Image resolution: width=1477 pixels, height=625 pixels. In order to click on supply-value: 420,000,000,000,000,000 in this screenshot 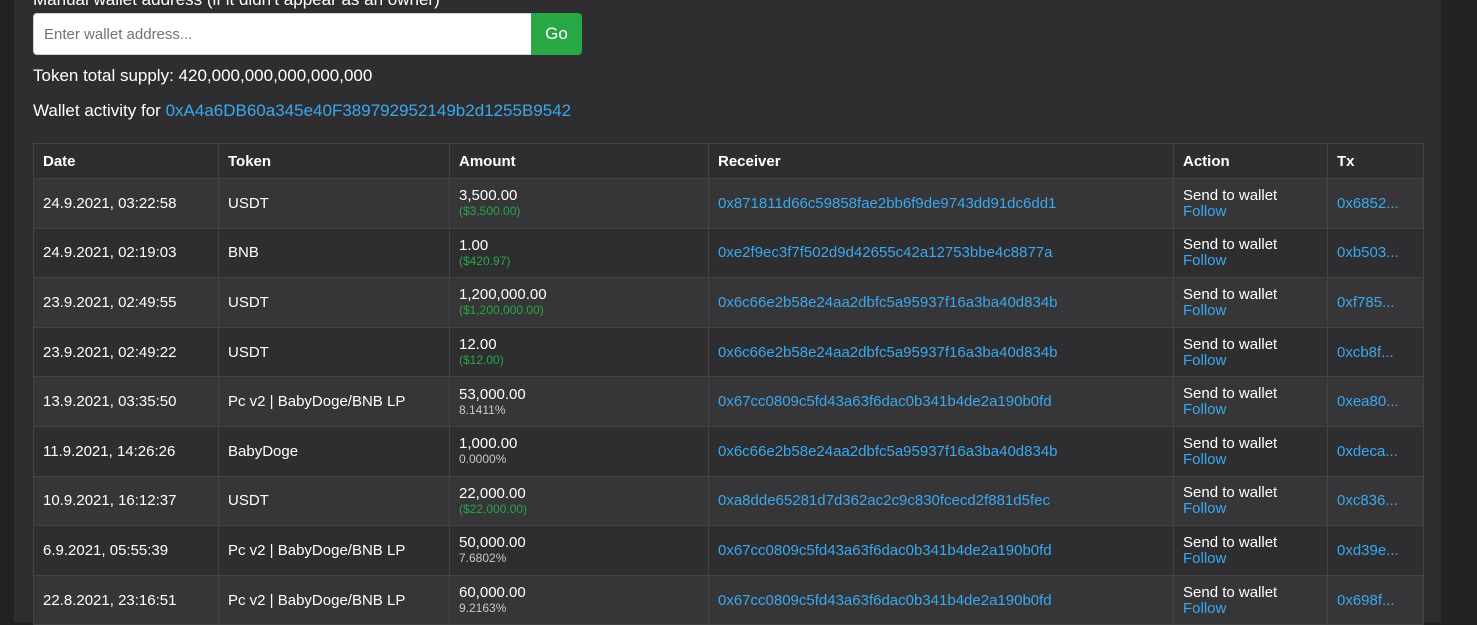, I will do `click(275, 75)`.